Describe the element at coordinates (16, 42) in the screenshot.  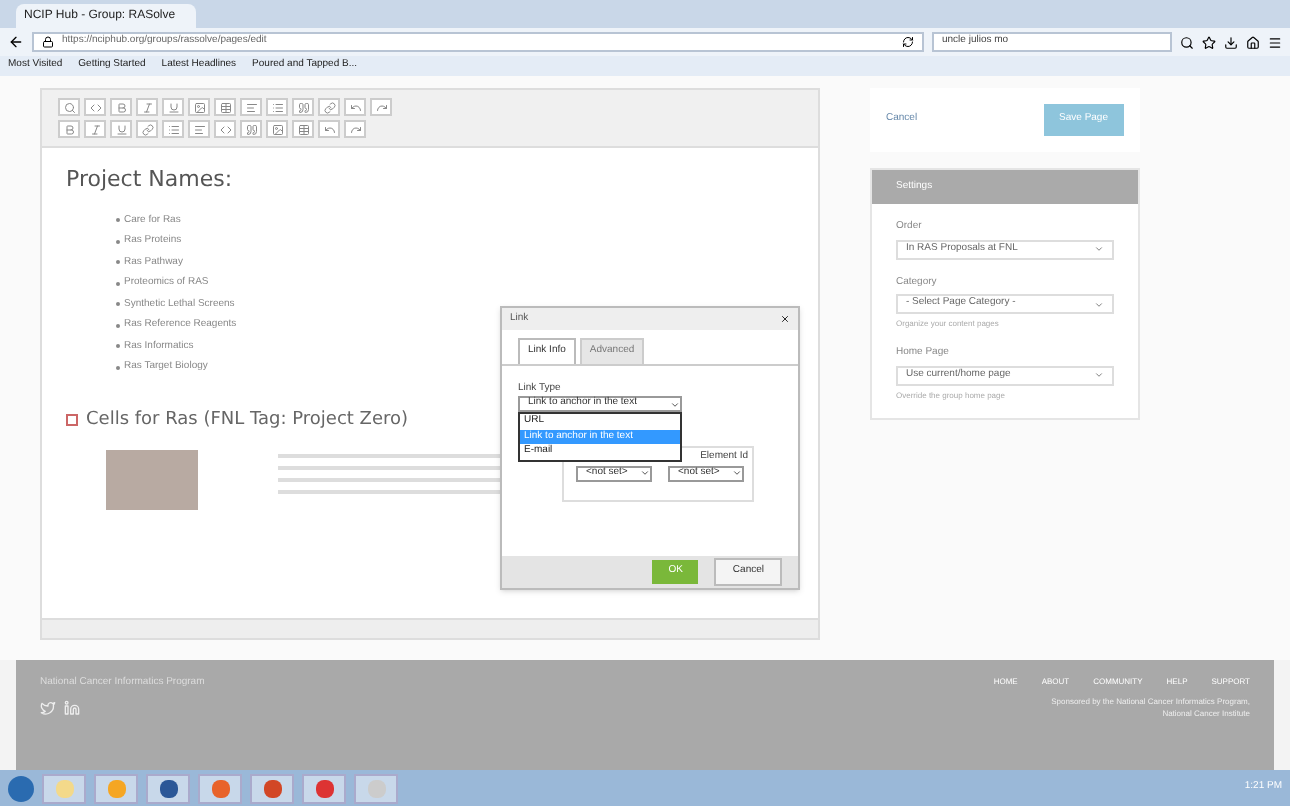
I see `back-icon` at that location.